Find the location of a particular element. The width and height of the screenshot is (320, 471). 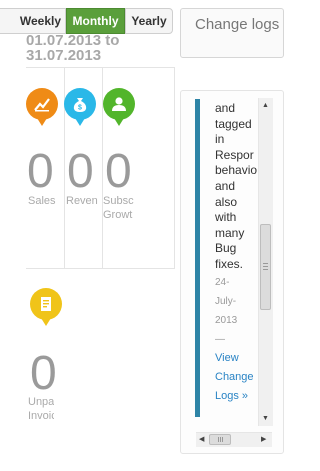

scroll-right-arrow-icon: ▶ is located at coordinates (263, 440).